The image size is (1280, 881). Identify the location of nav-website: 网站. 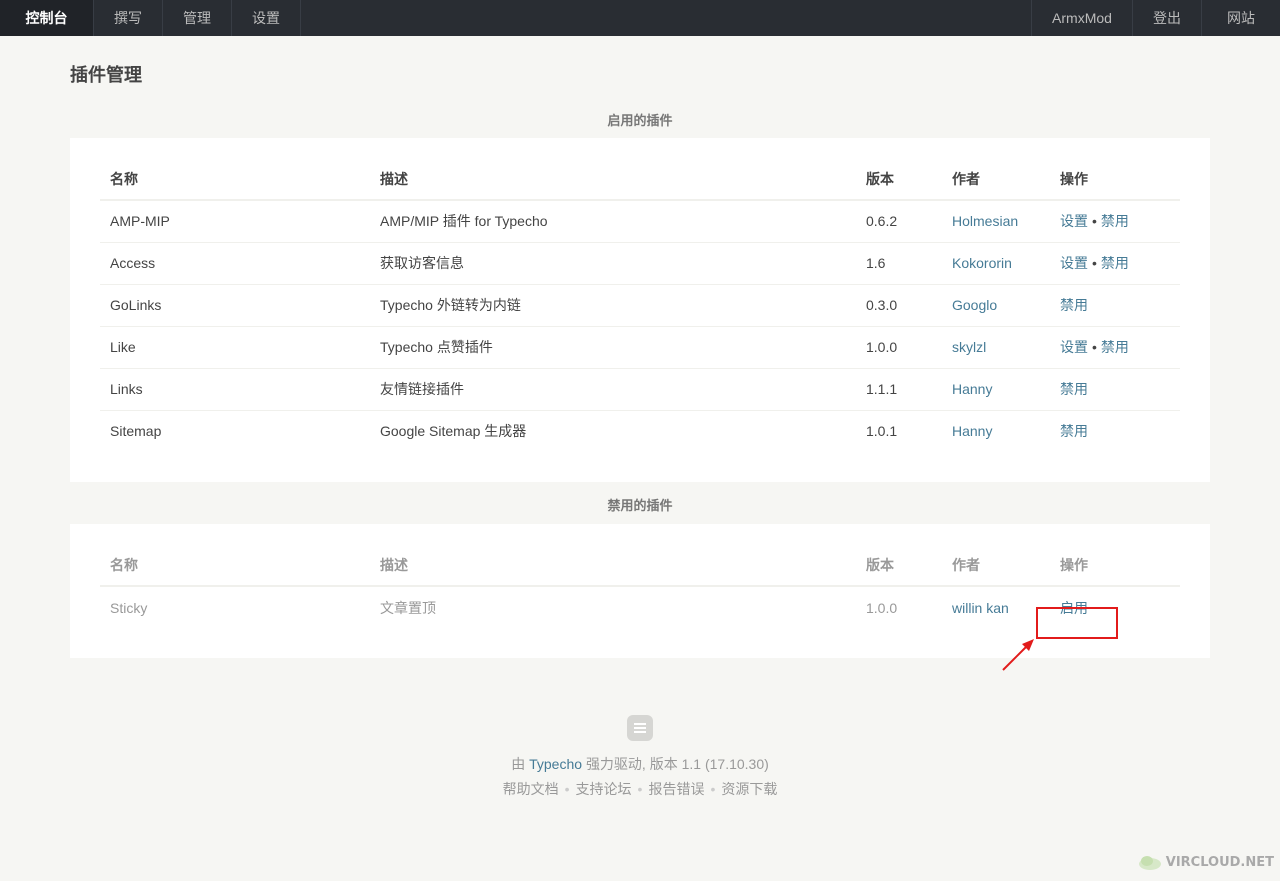
(1240, 18).